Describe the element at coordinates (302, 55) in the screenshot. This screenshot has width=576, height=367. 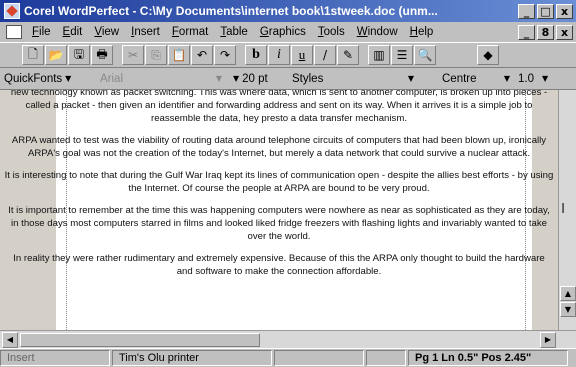
I see `underline-button: u` at that location.